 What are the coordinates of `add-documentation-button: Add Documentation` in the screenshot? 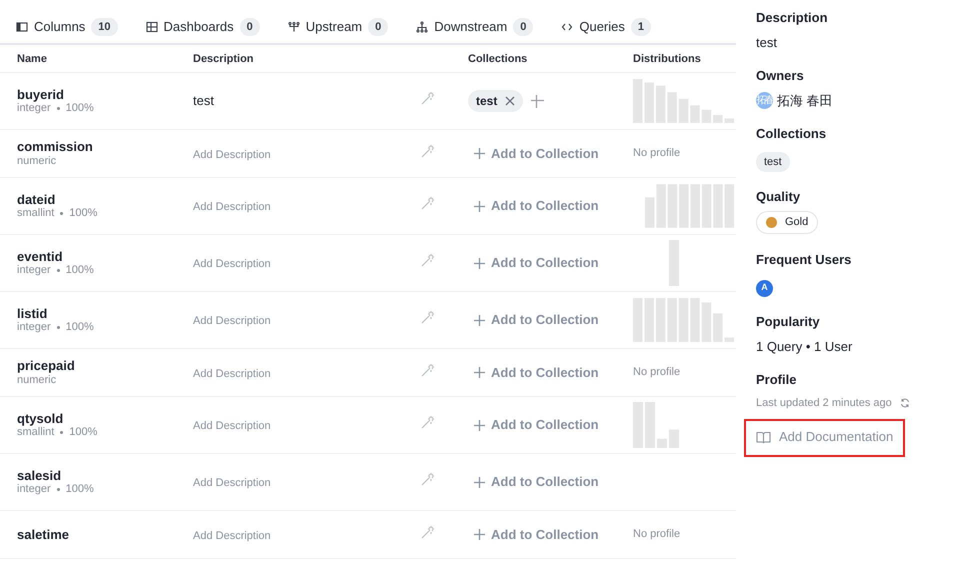 It's located at (825, 438).